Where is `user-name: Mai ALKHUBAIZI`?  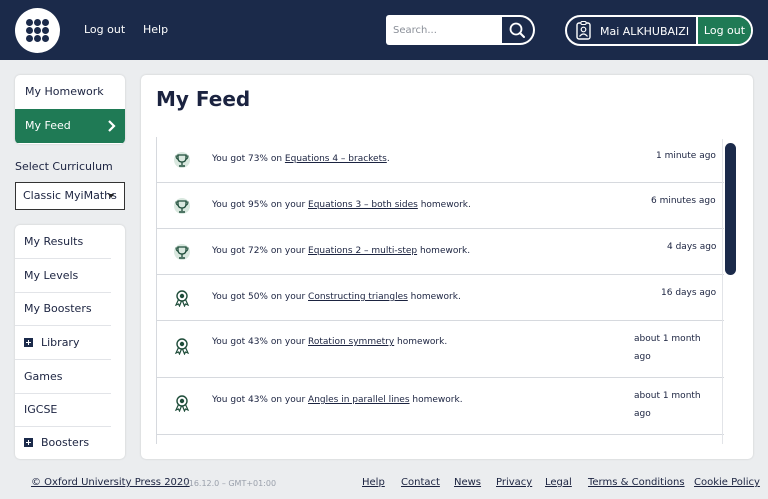 user-name: Mai ALKHUBAIZI is located at coordinates (644, 31).